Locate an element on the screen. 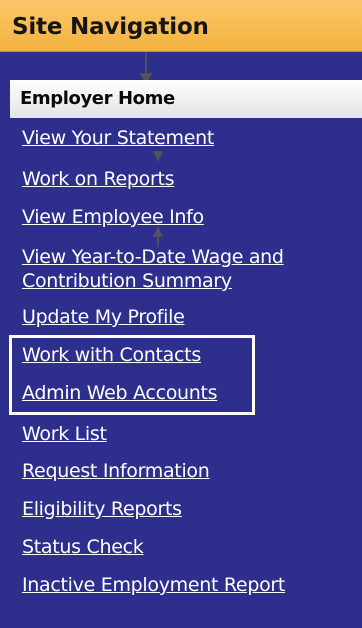 This screenshot has height=628, width=362. request-information-link: Request Information is located at coordinates (116, 471).